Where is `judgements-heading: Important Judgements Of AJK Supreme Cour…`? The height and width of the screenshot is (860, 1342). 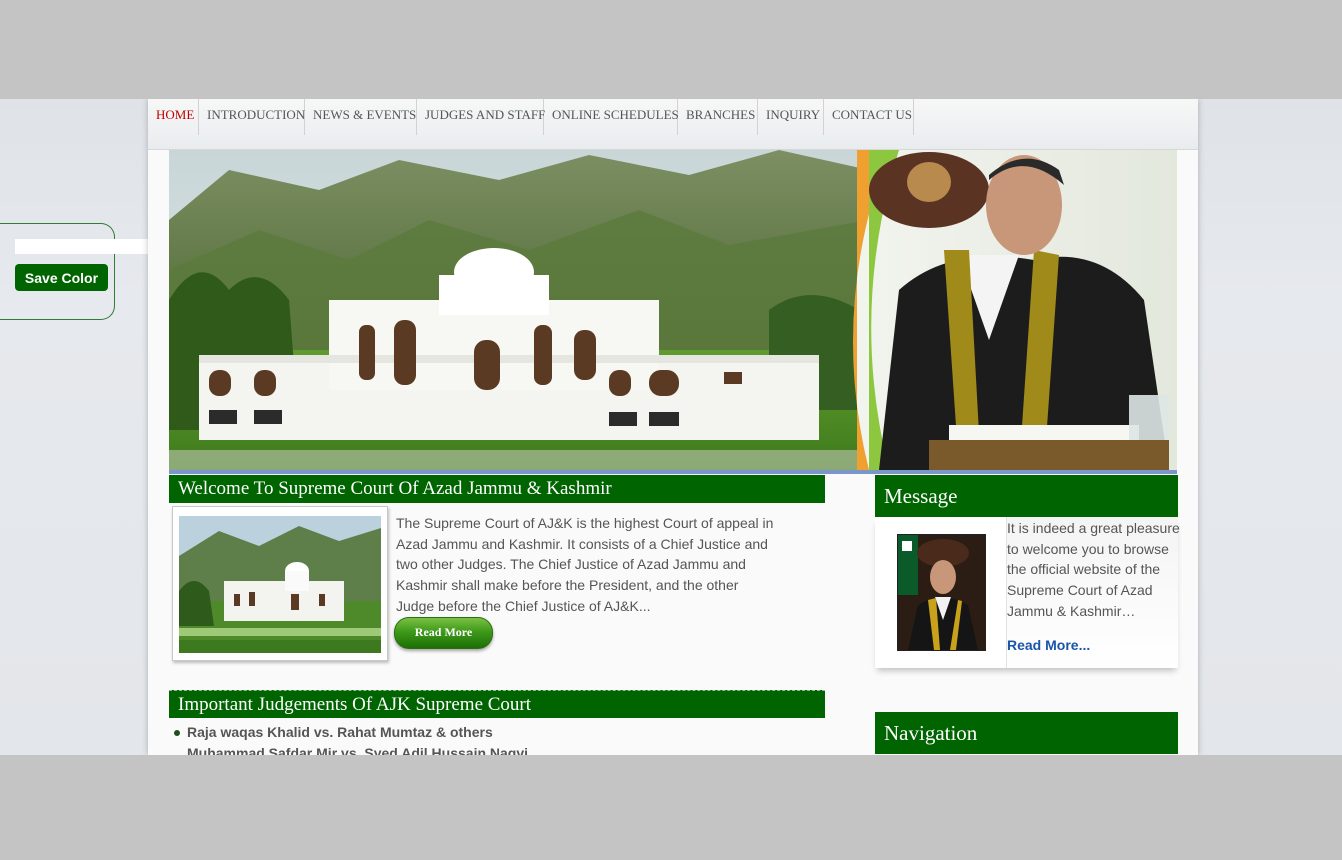
judgements-heading: Important Judgements Of AJK Supreme Cour… is located at coordinates (497, 704).